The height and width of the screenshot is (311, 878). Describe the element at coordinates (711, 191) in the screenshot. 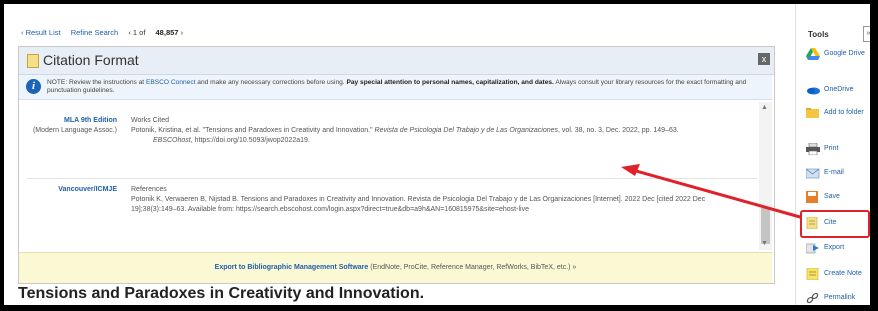

I see `annotation-arrow` at that location.